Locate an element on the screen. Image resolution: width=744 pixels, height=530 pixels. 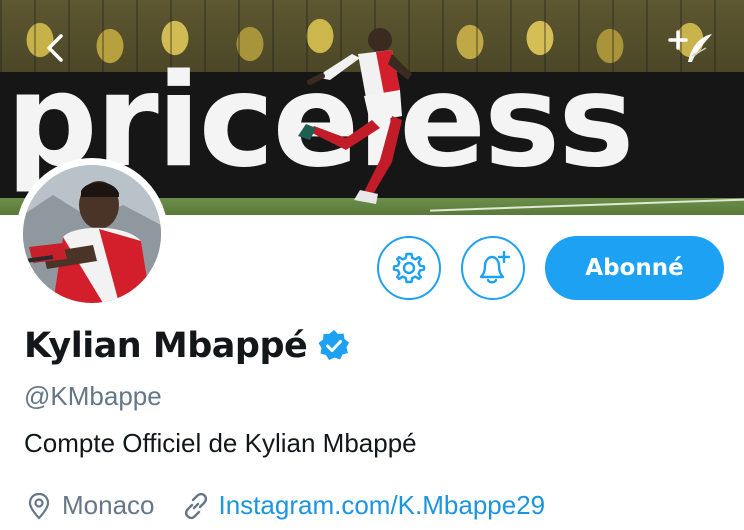
location-item: Monaco is located at coordinates (89, 505).